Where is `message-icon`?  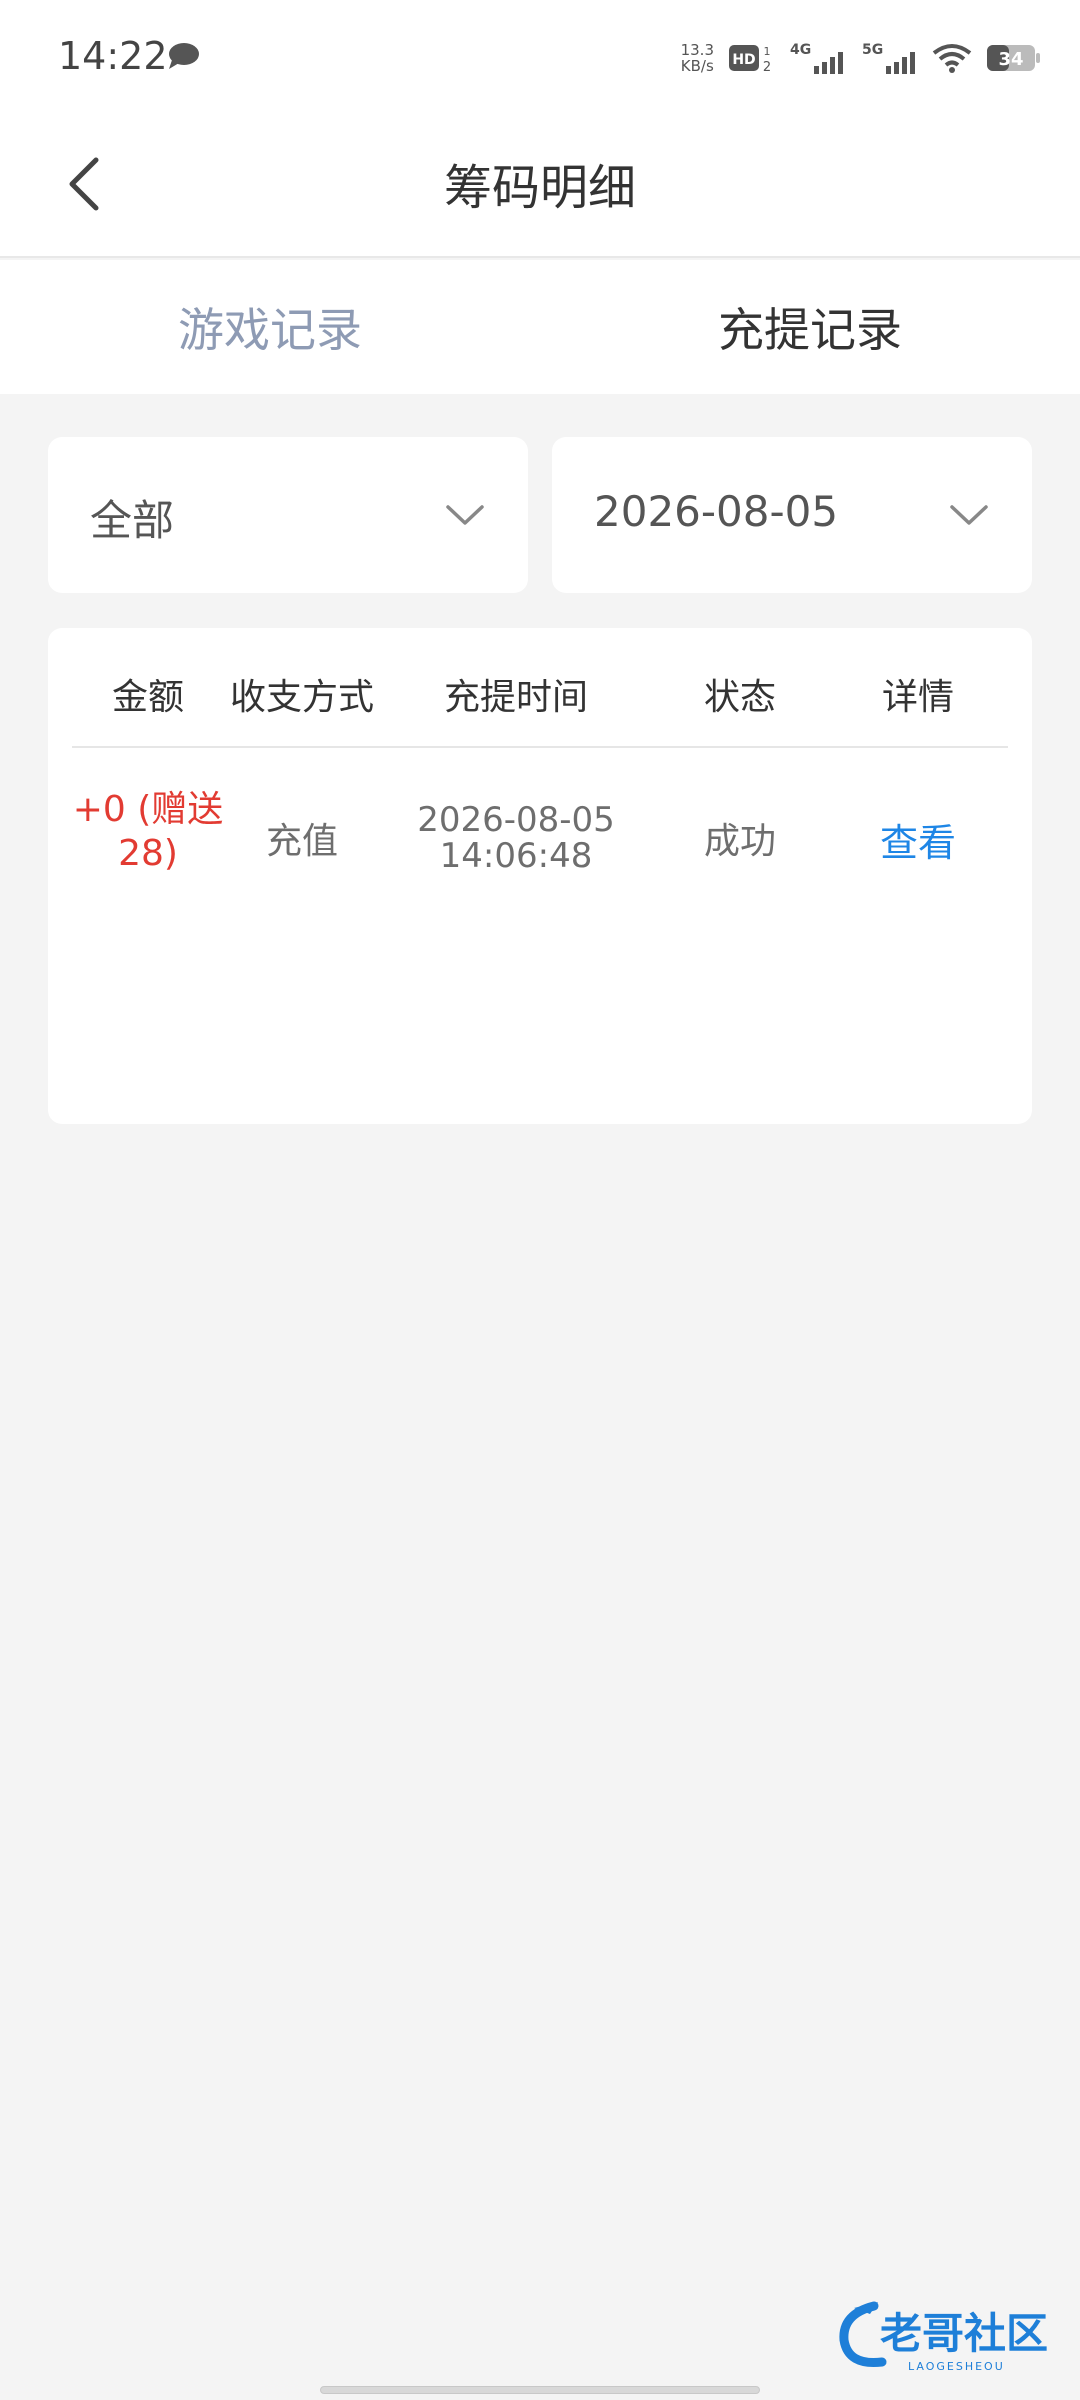
message-icon is located at coordinates (184, 56).